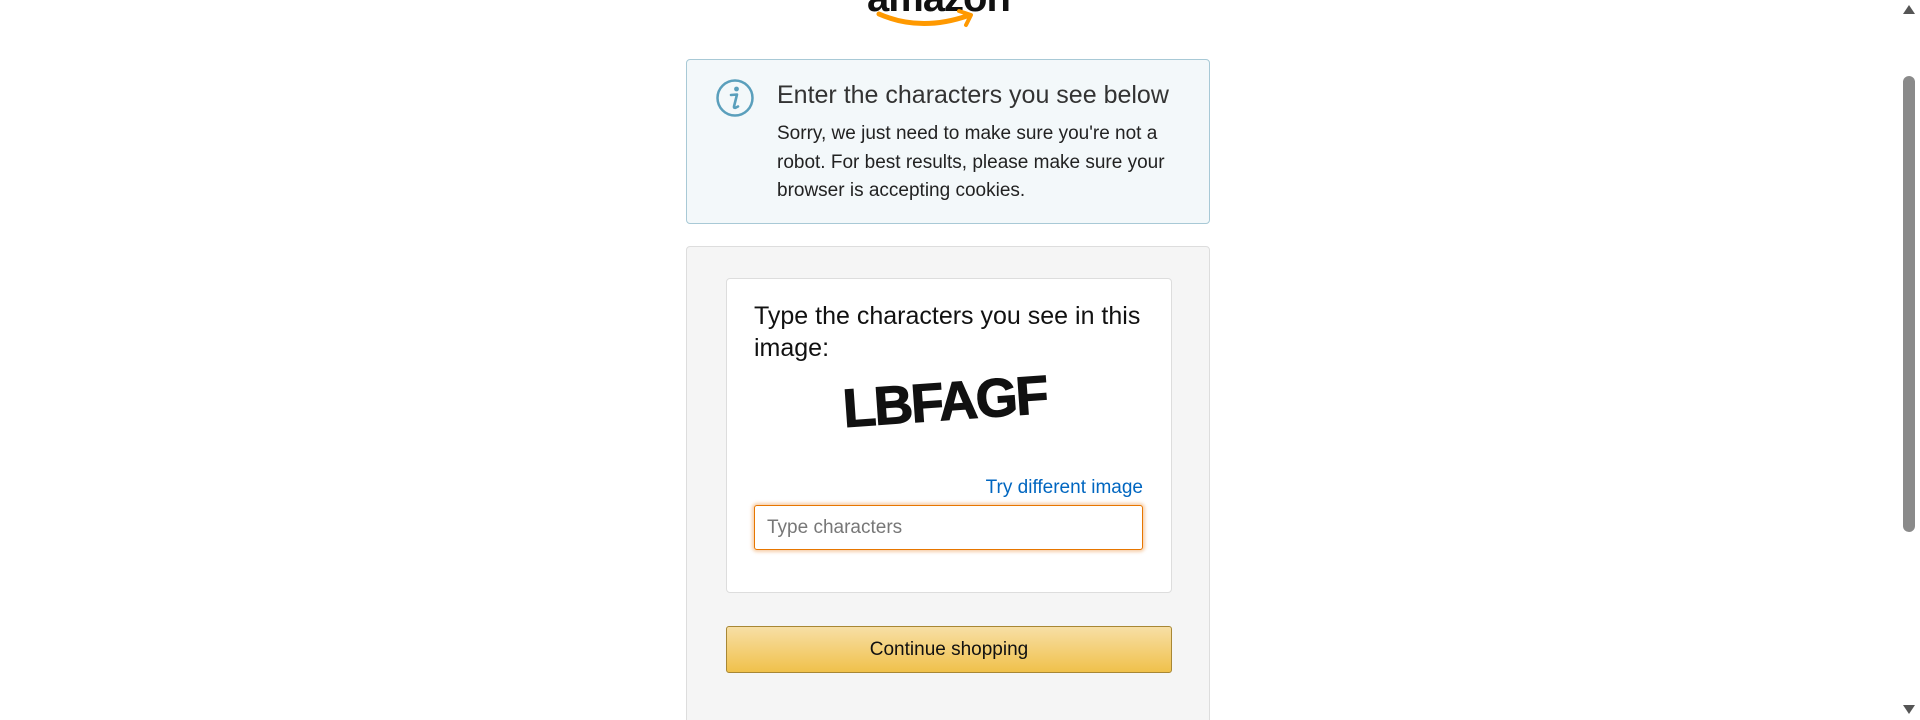 The image size is (1920, 720). I want to click on amazon-smile-icon, so click(924, 18).